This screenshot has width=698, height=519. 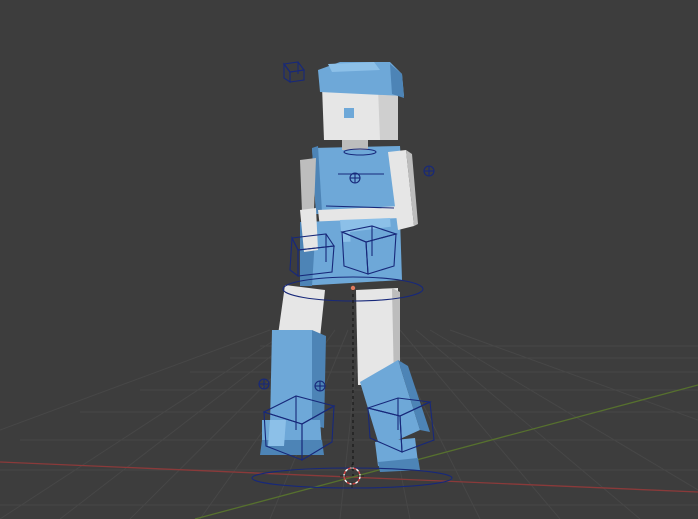 What do you see at coordinates (361, 101) in the screenshot?
I see `head` at bounding box center [361, 101].